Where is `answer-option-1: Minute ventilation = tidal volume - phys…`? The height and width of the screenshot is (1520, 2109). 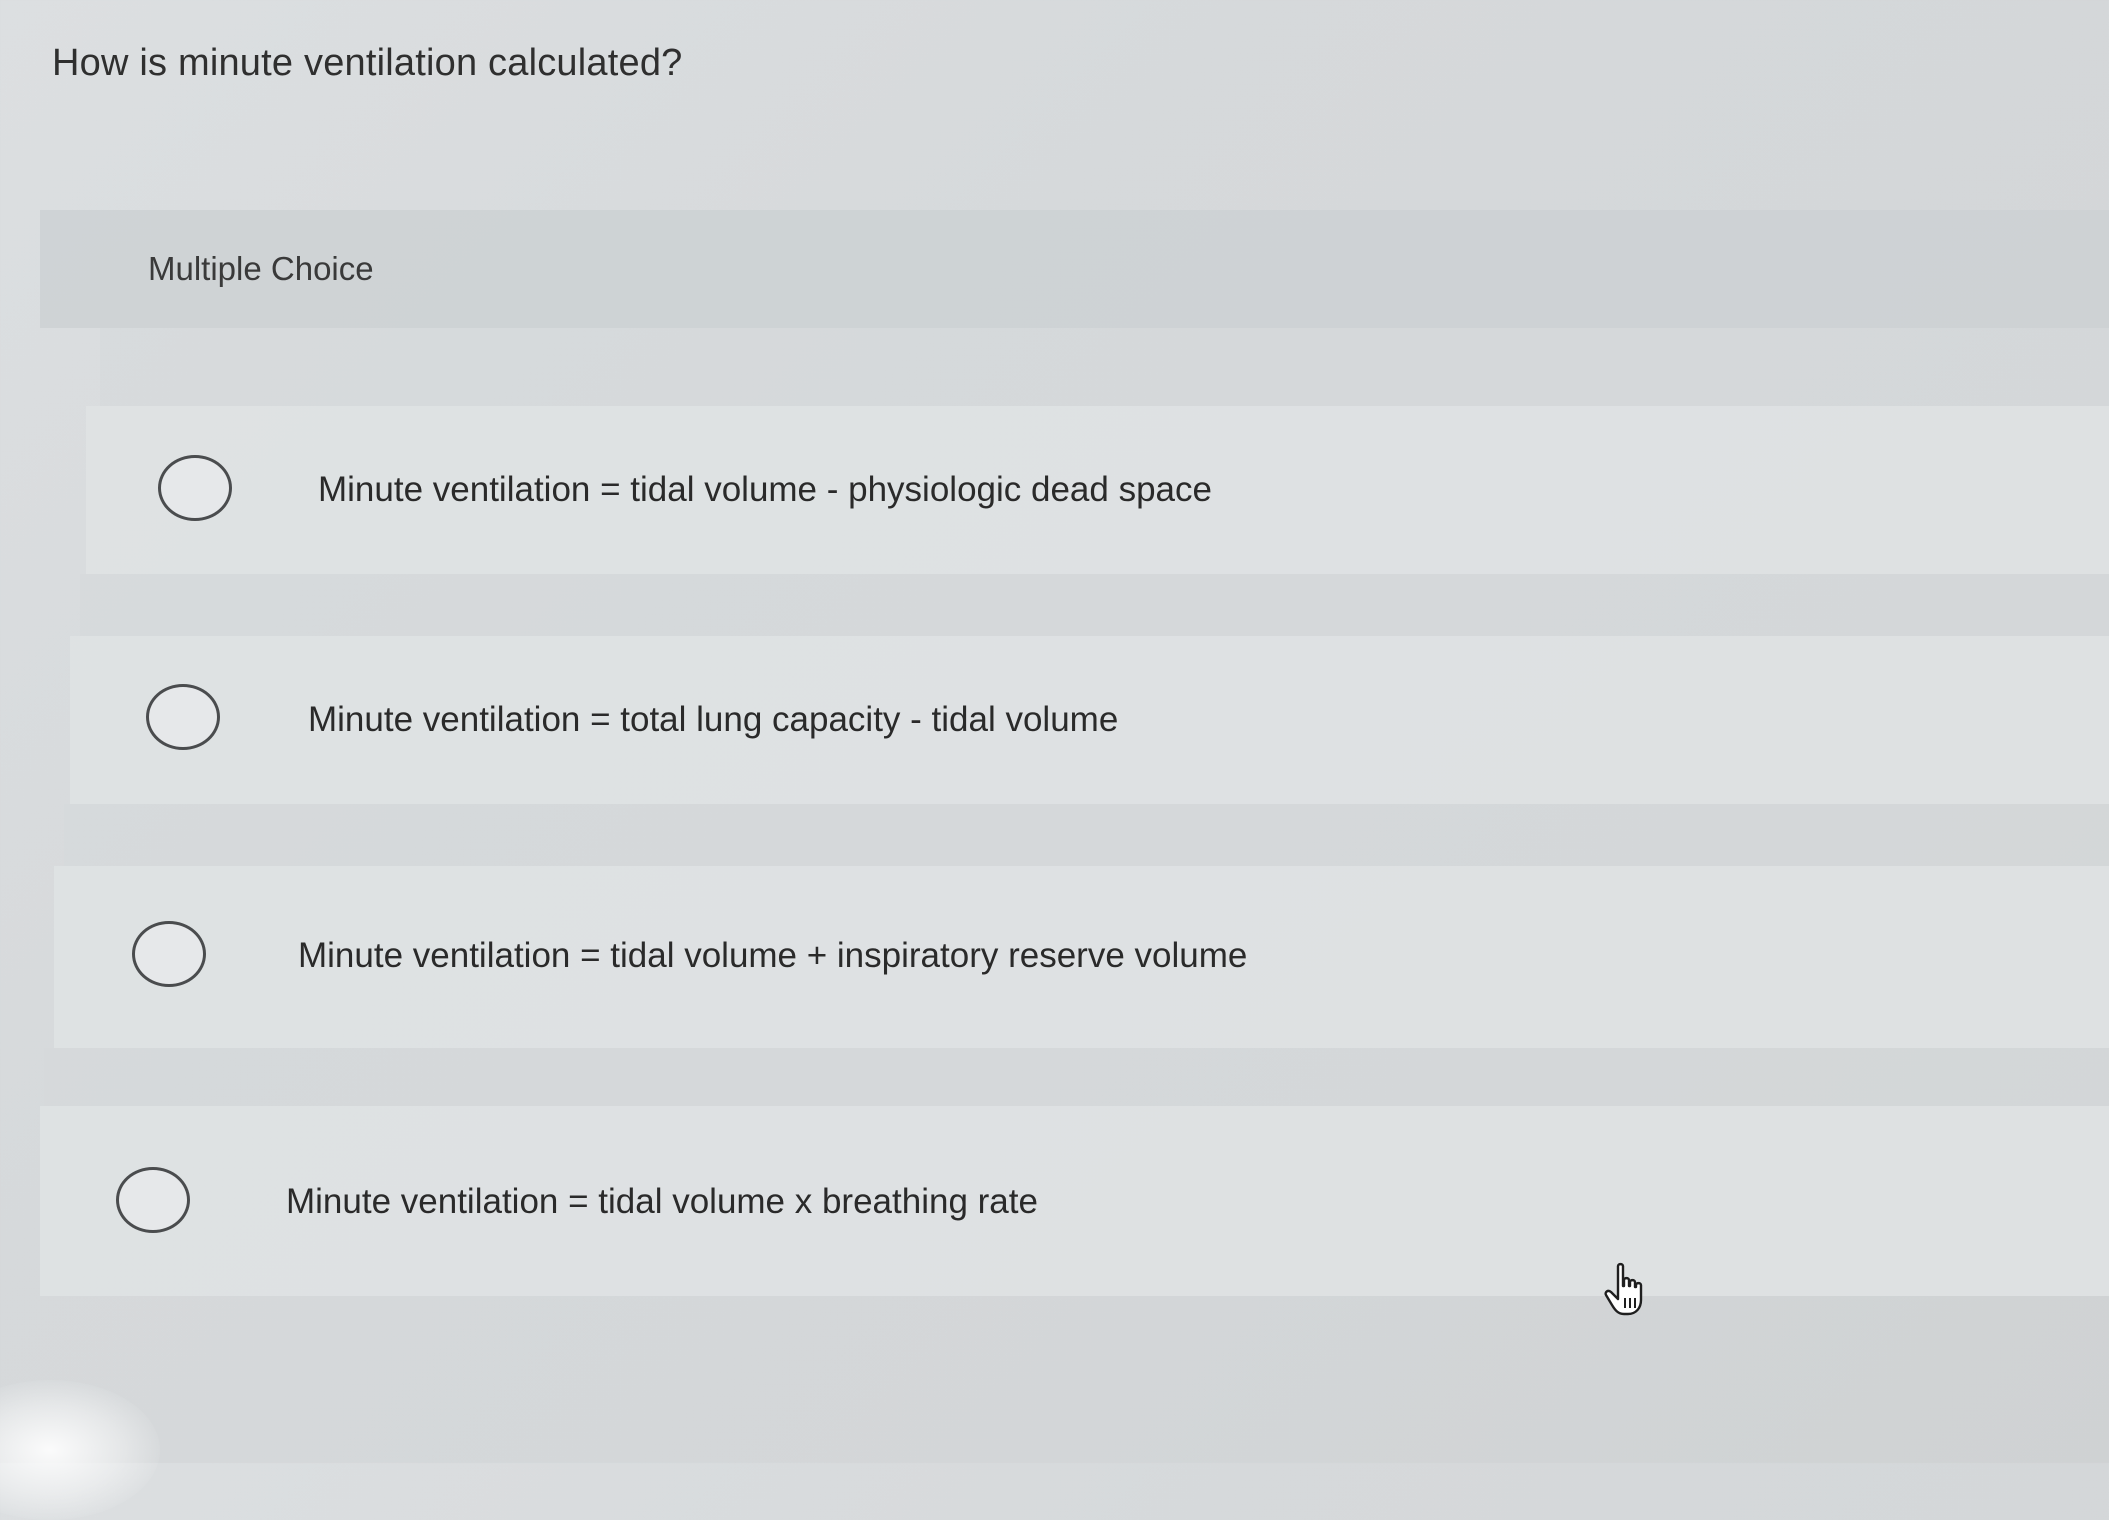
answer-option-1: Minute ventilation = tidal volume - phys… is located at coordinates (1097, 490).